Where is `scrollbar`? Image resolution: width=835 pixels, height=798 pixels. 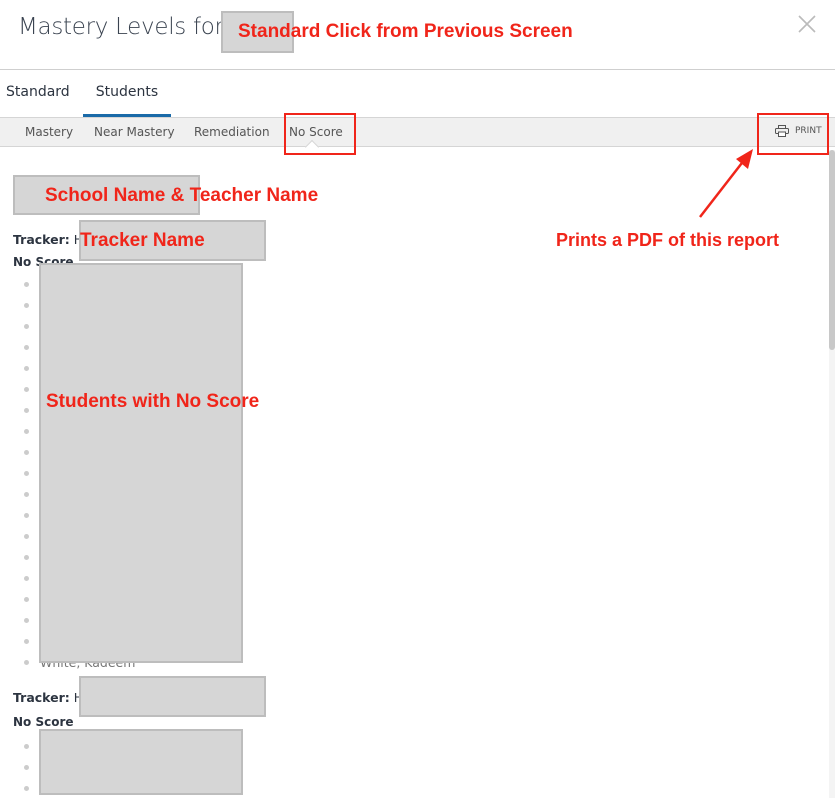 scrollbar is located at coordinates (832, 474).